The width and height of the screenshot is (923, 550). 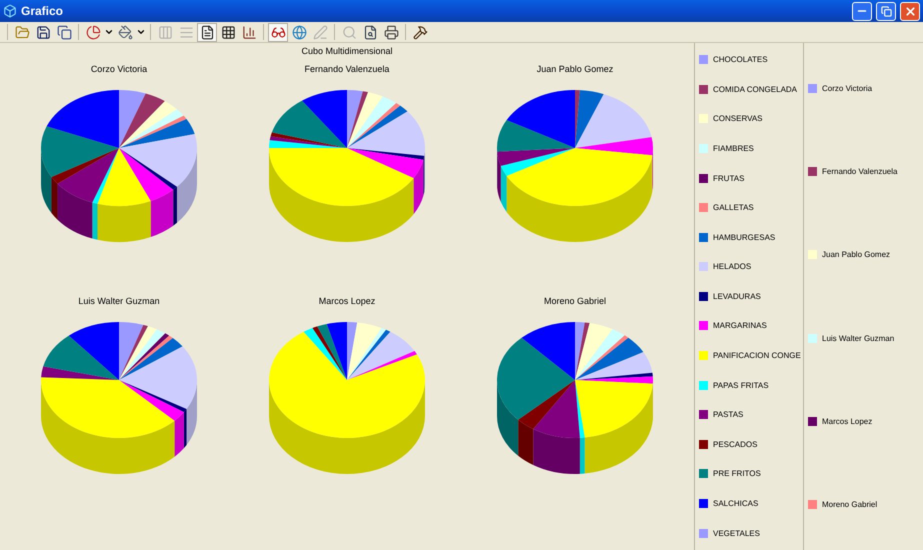 I want to click on restore-button, so click(x=886, y=11).